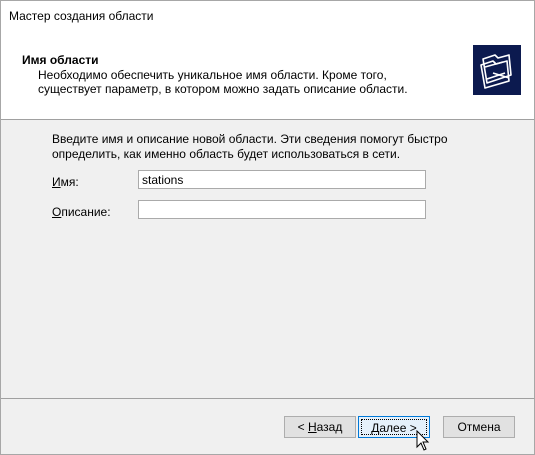  I want to click on page-title: Имя области, so click(60, 60).